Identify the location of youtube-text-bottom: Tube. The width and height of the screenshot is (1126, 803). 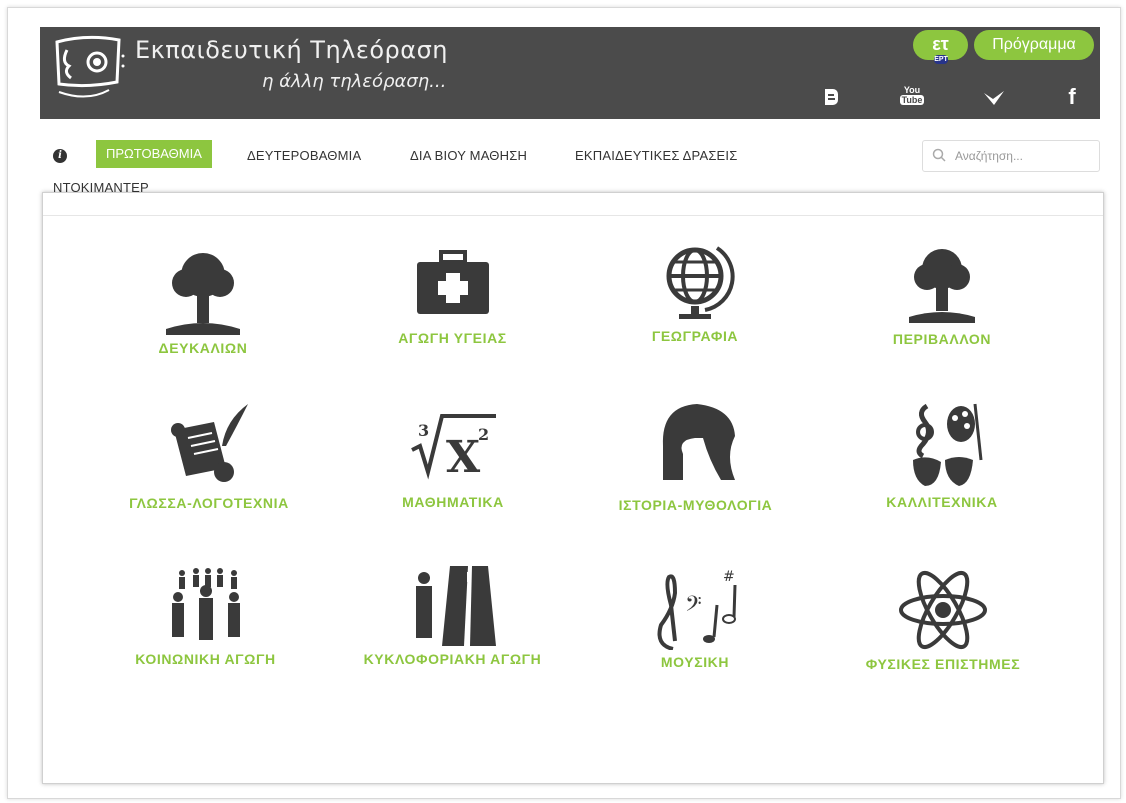
(912, 100).